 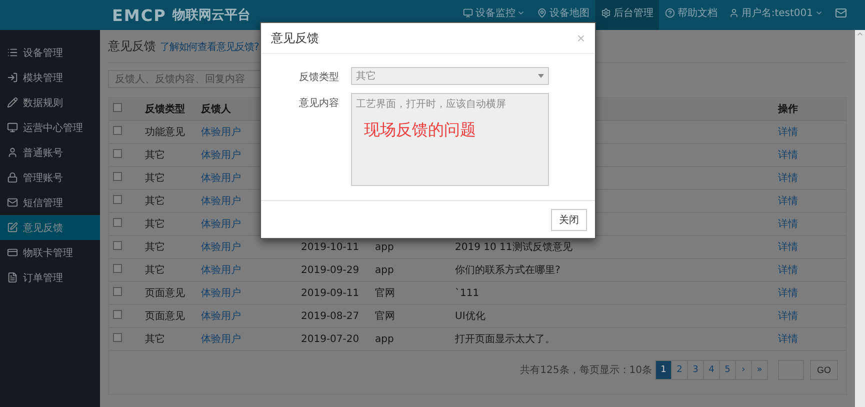 What do you see at coordinates (563, 15) in the screenshot?
I see `nav-item: 设备地图` at bounding box center [563, 15].